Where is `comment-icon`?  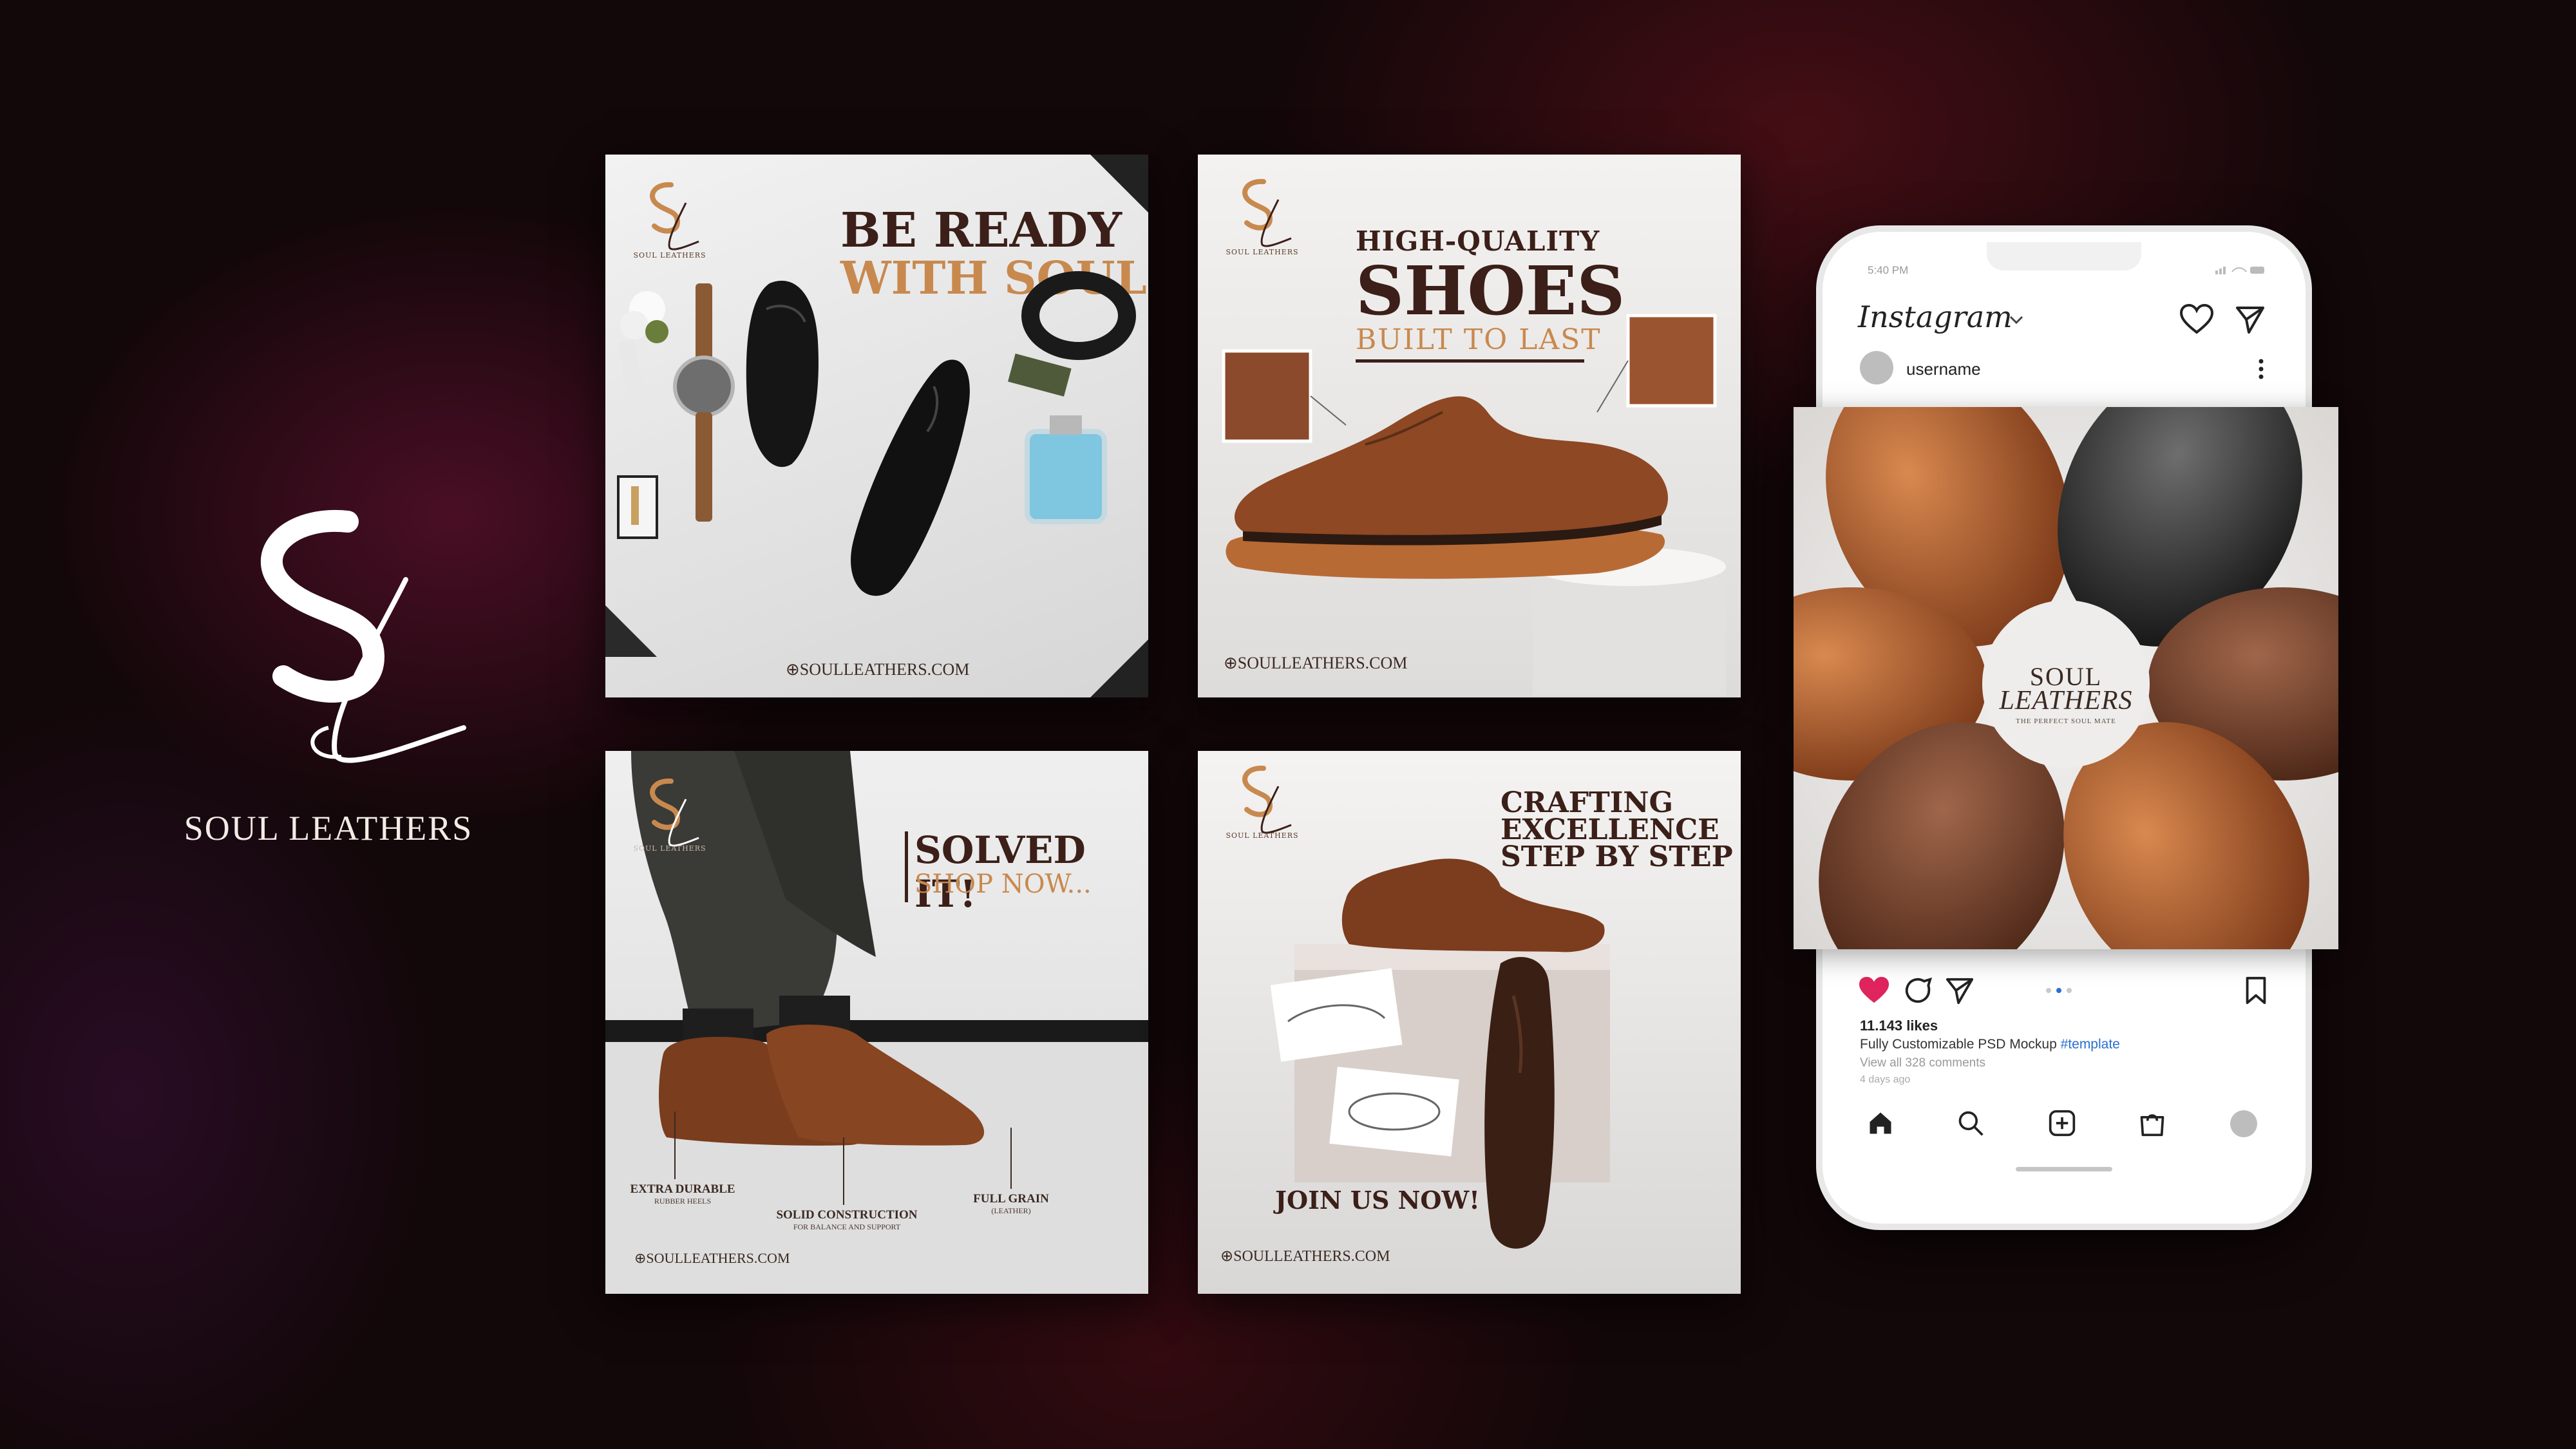 comment-icon is located at coordinates (1918, 990).